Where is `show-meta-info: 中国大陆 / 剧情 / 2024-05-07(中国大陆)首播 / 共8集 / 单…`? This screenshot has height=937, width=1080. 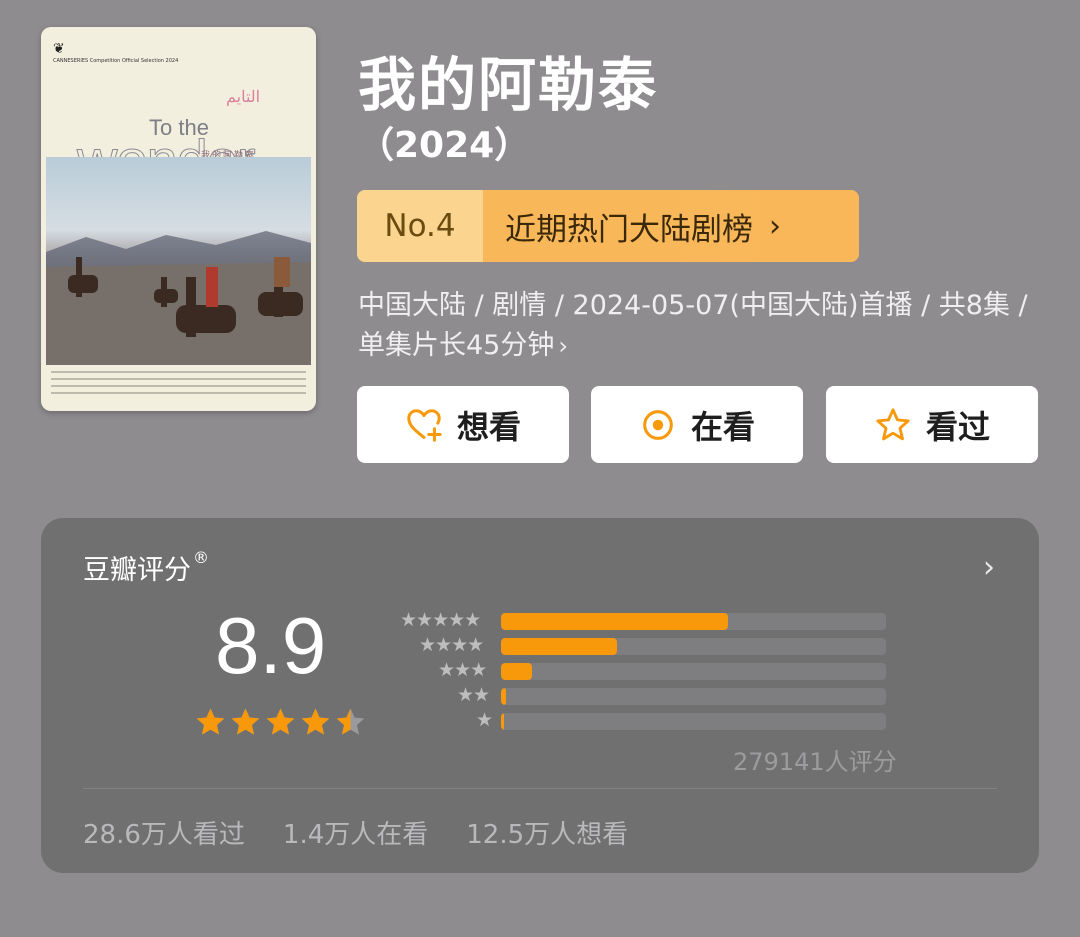 show-meta-info: 中国大陆 / 剧情 / 2024-05-07(中国大陆)首播 / 共8集 / 单… is located at coordinates (703, 326).